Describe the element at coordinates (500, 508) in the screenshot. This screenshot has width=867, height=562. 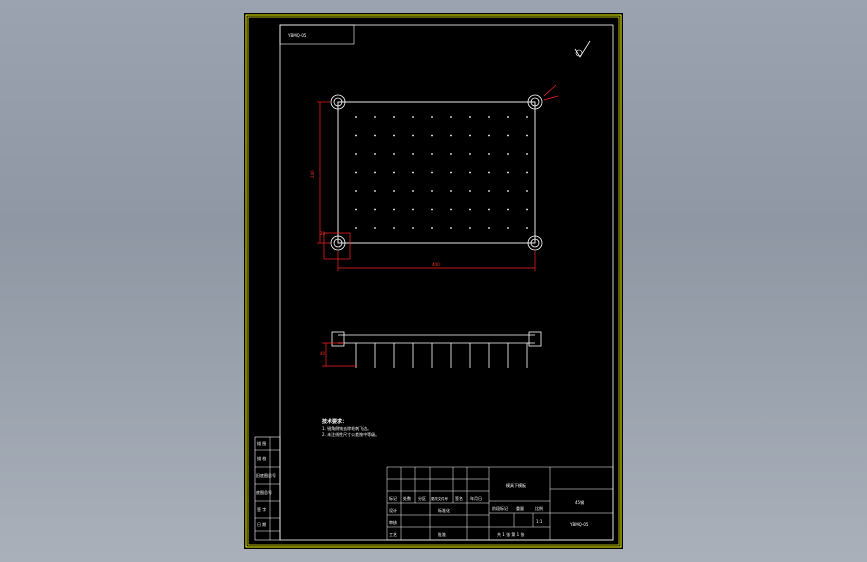
I see `tb-stage: 阶段标记` at that location.